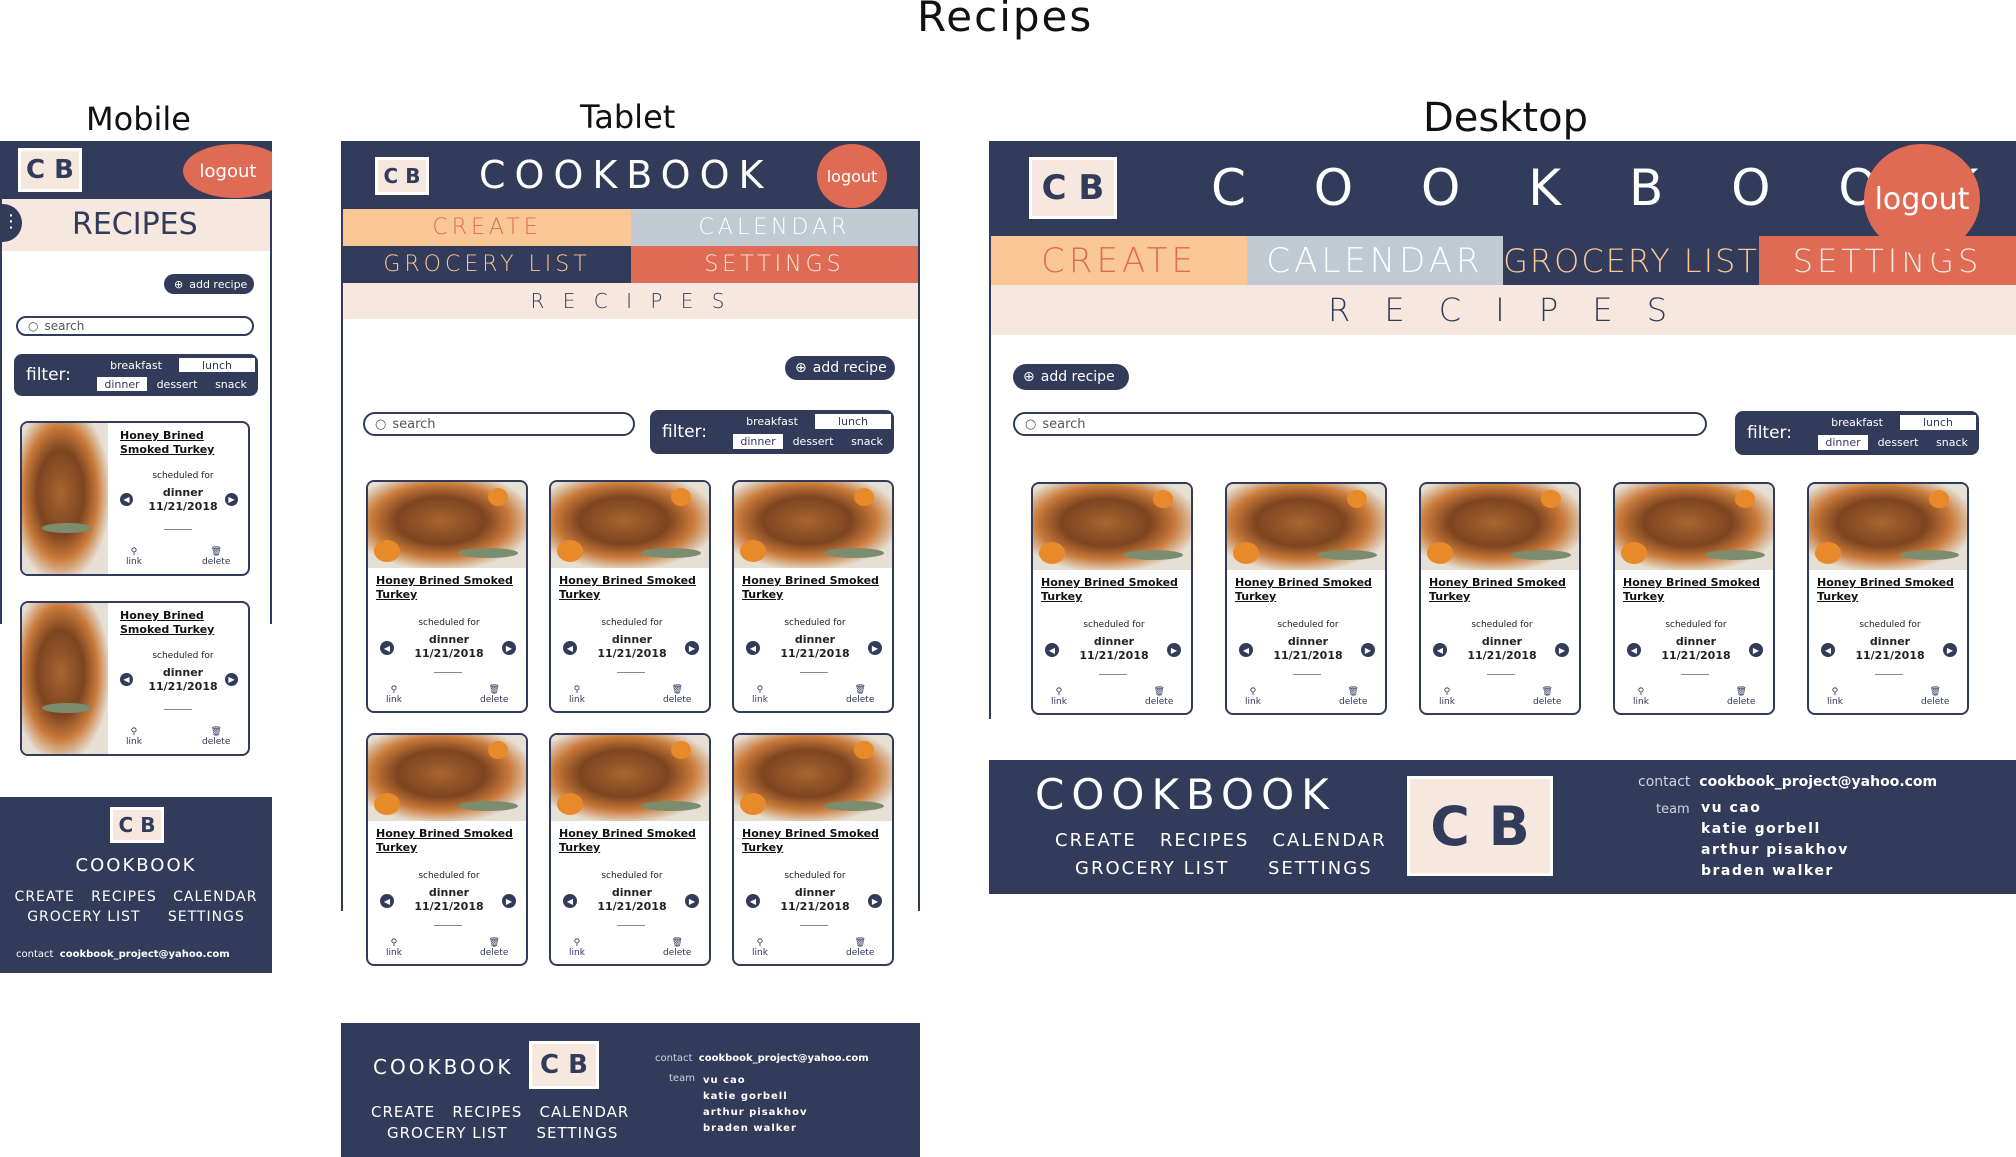  Describe the element at coordinates (227, 171) in the screenshot. I see `logout-button: logout` at that location.